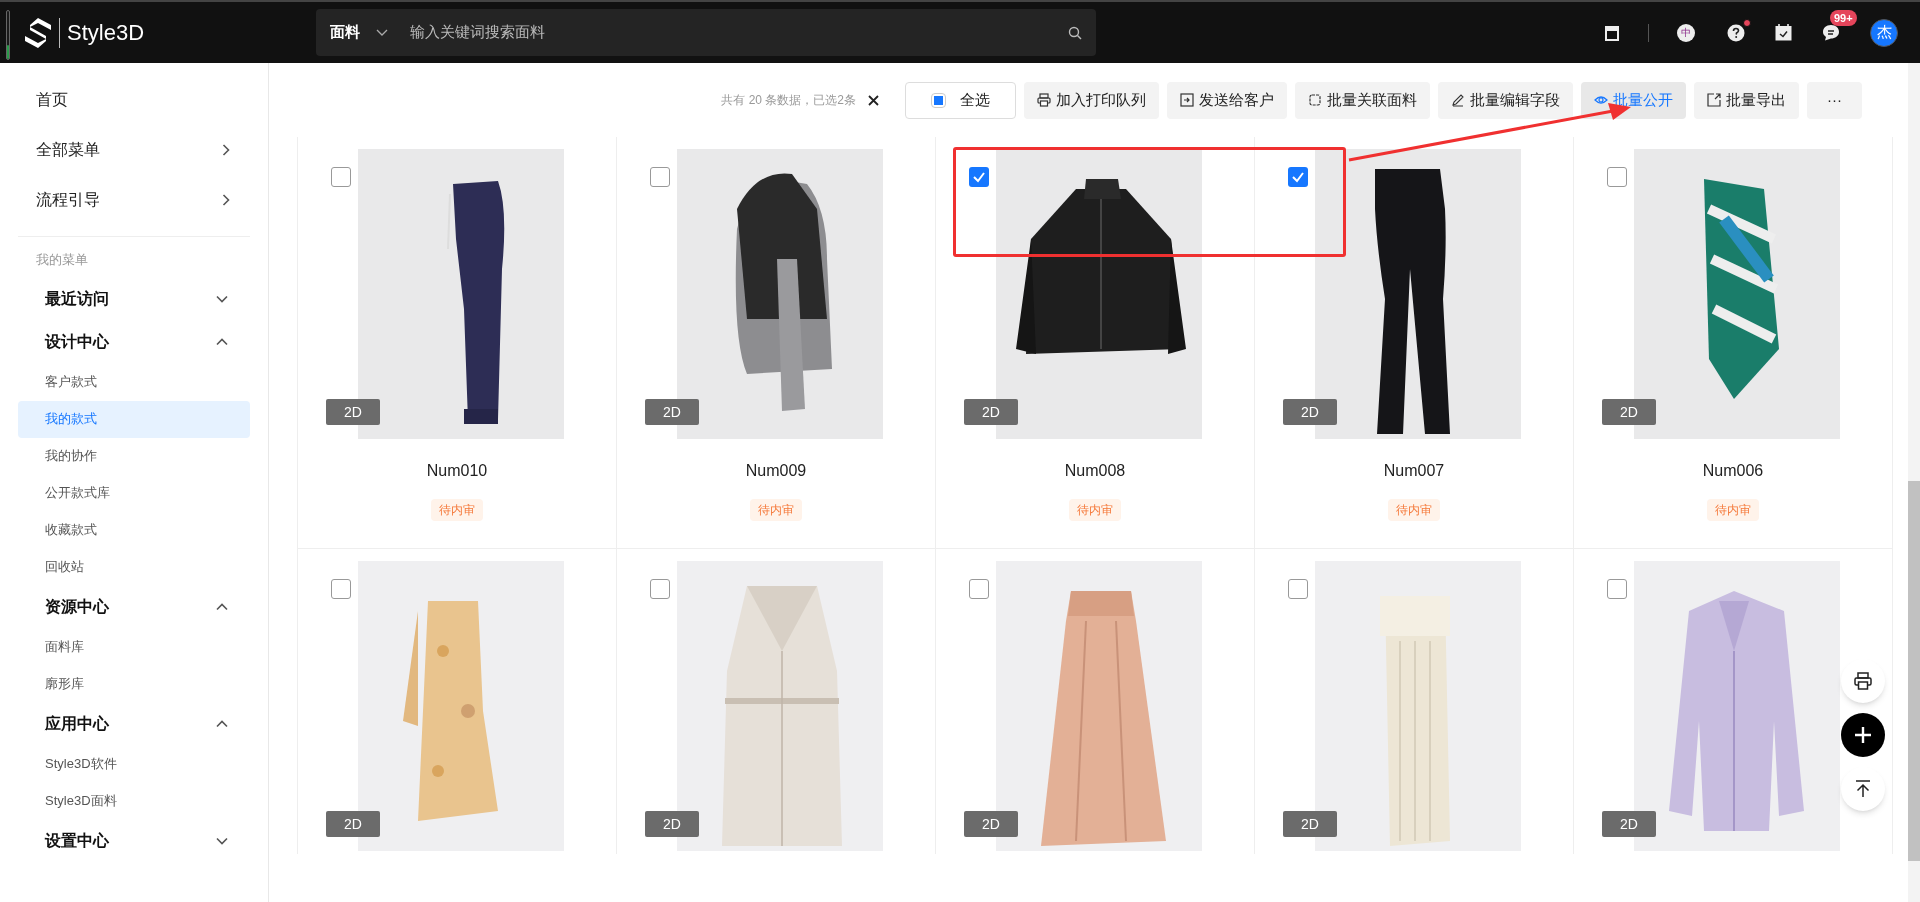 Image resolution: width=1920 pixels, height=902 pixels. What do you see at coordinates (1831, 32) in the screenshot?
I see `chat-icon` at bounding box center [1831, 32].